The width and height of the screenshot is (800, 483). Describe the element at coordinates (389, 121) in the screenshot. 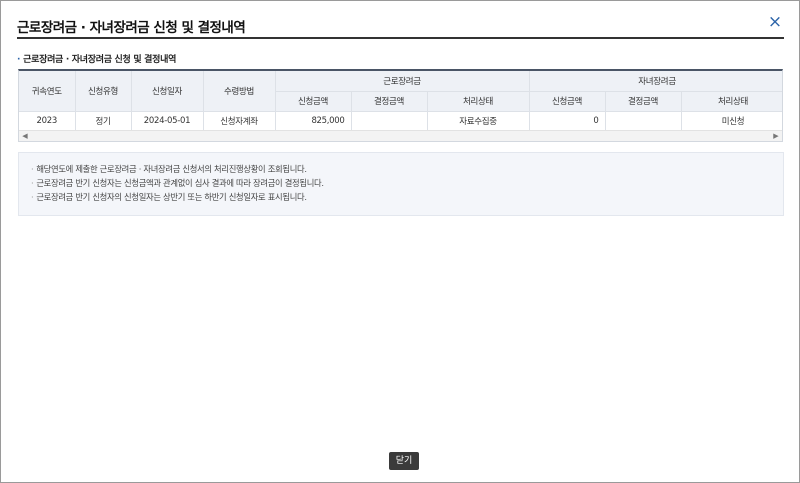

I see `cell-eitc-decided` at that location.